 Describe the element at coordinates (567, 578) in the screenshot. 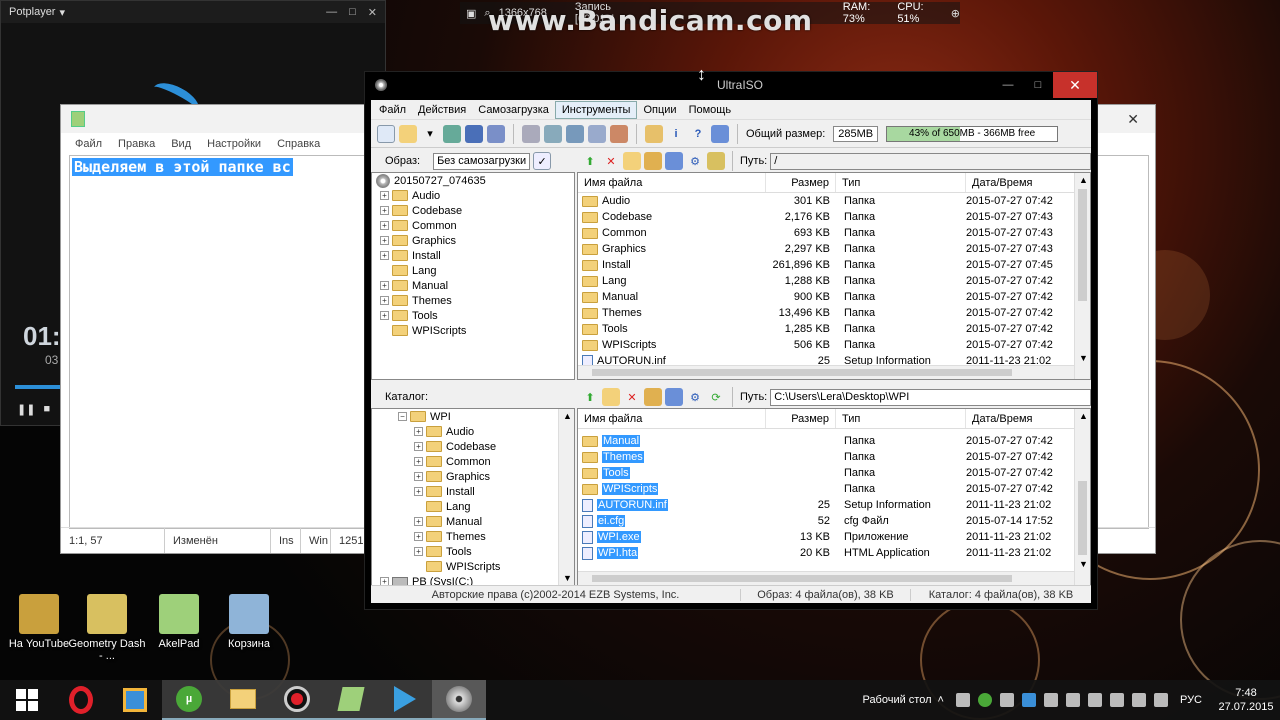

I see `chevron-down-icon: ▼` at that location.